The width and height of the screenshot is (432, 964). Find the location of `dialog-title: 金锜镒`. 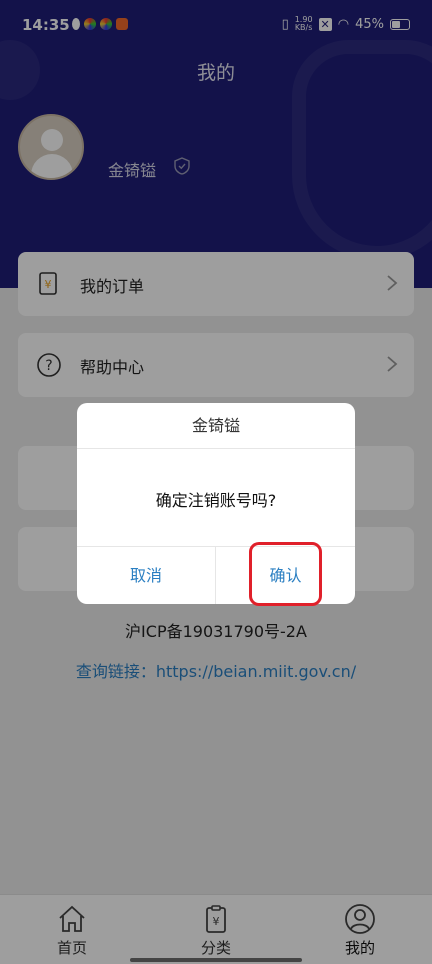

dialog-title: 金锜镒 is located at coordinates (216, 426).